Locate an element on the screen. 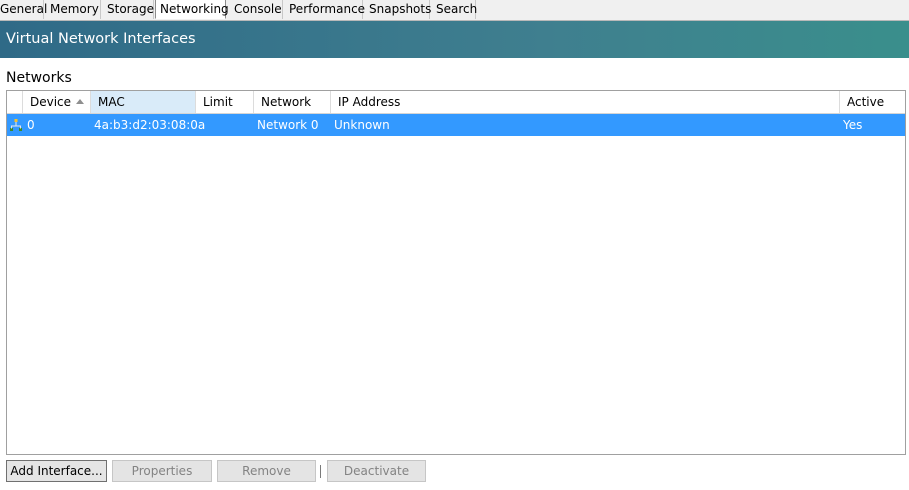  column-header-label: Network is located at coordinates (286, 102).